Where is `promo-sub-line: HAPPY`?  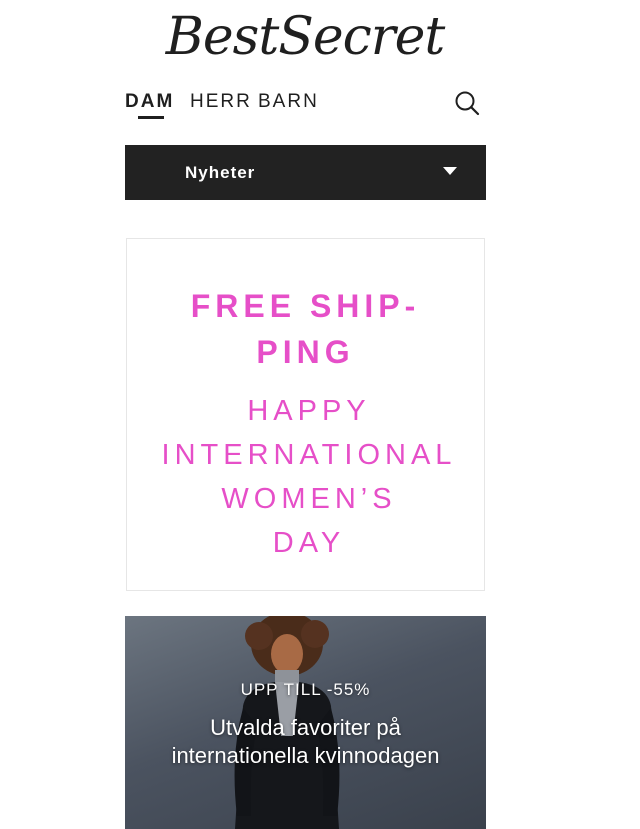 promo-sub-line: HAPPY is located at coordinates (309, 411).